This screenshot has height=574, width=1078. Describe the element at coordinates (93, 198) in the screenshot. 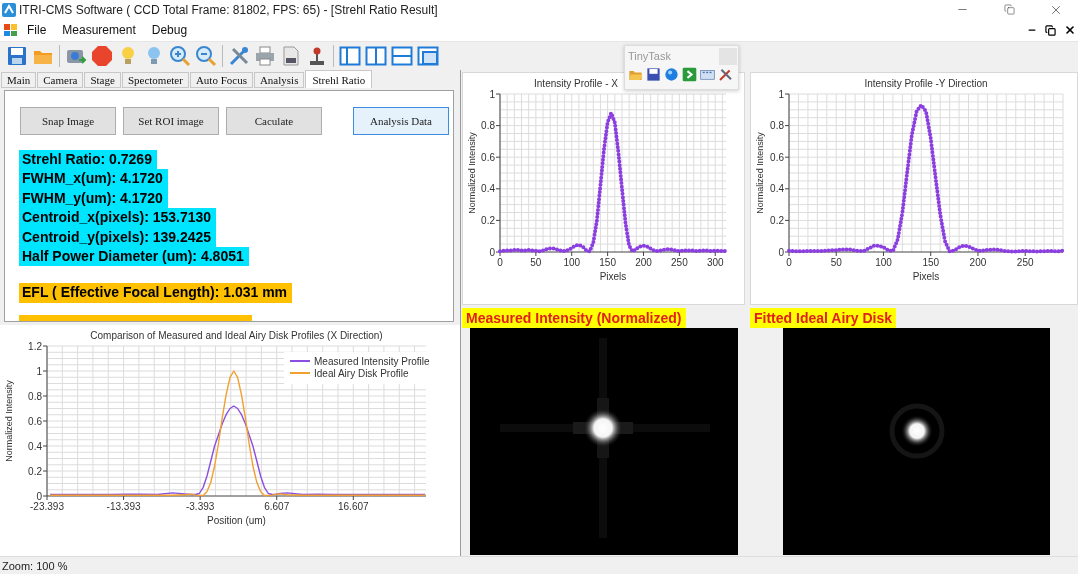

I see `result-text: FWHM_y(um): 4.1720` at that location.